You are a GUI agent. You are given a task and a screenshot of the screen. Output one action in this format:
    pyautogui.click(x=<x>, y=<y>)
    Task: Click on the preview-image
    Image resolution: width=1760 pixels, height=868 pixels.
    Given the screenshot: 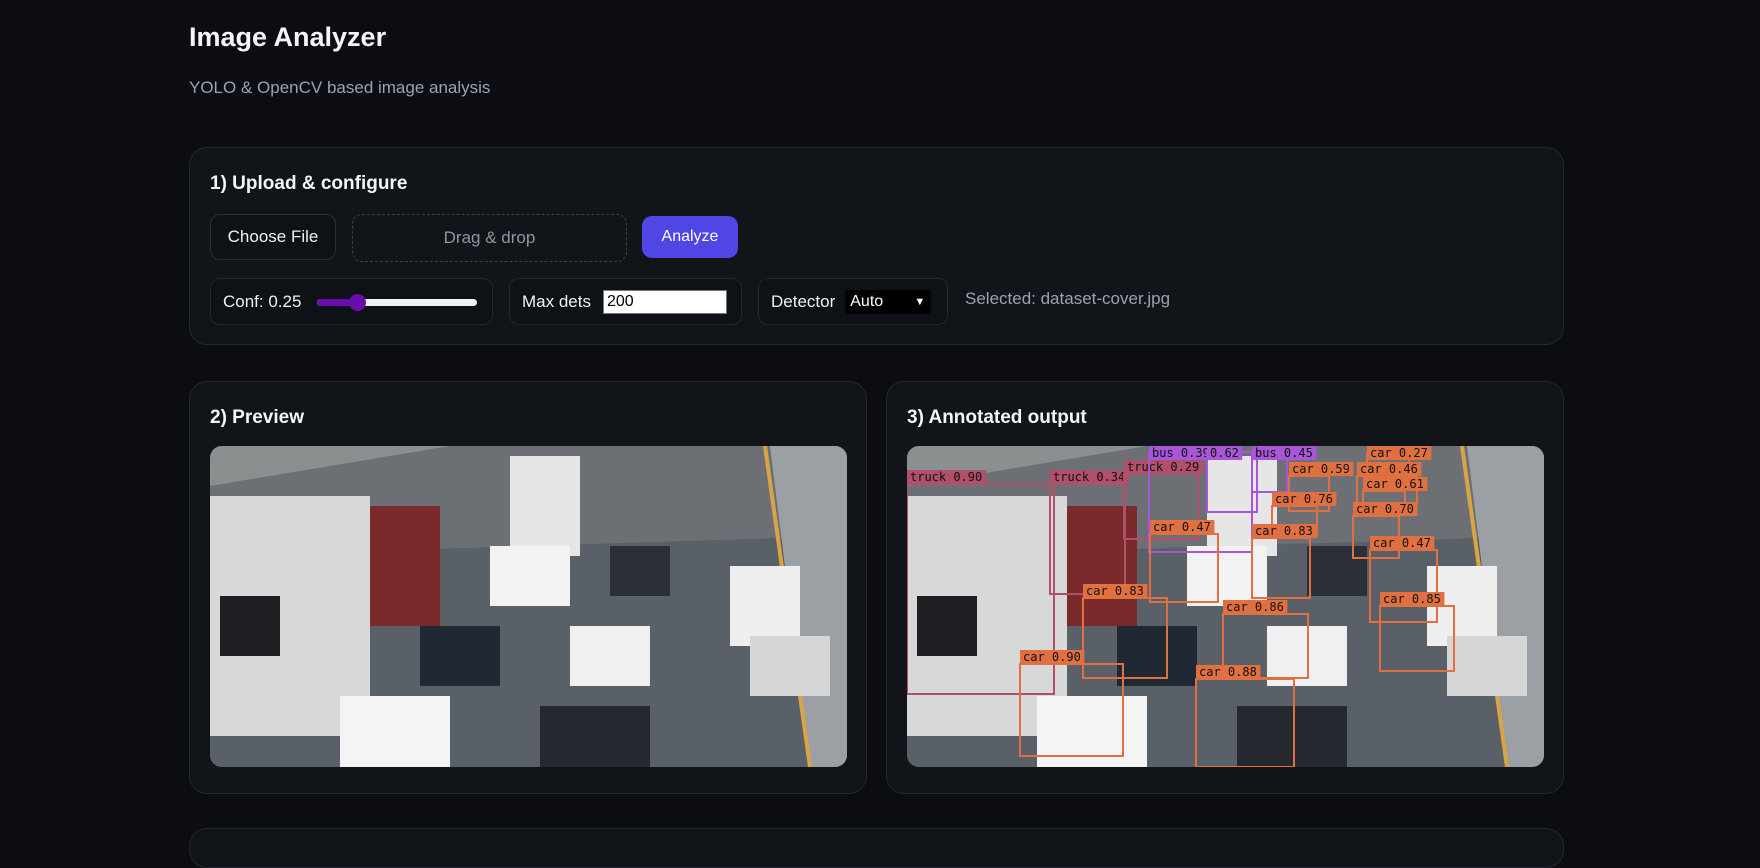 What is the action you would take?
    pyautogui.click(x=528, y=606)
    